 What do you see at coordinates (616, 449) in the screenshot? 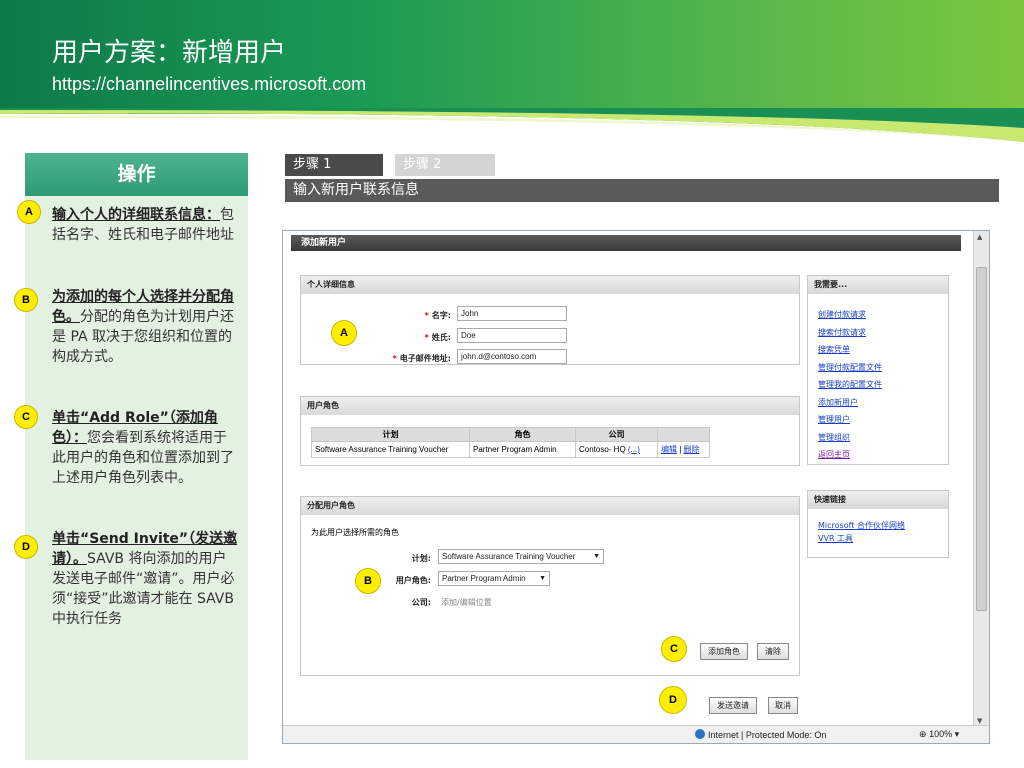
I see `cell-company: Contoso- HQ (...)` at bounding box center [616, 449].